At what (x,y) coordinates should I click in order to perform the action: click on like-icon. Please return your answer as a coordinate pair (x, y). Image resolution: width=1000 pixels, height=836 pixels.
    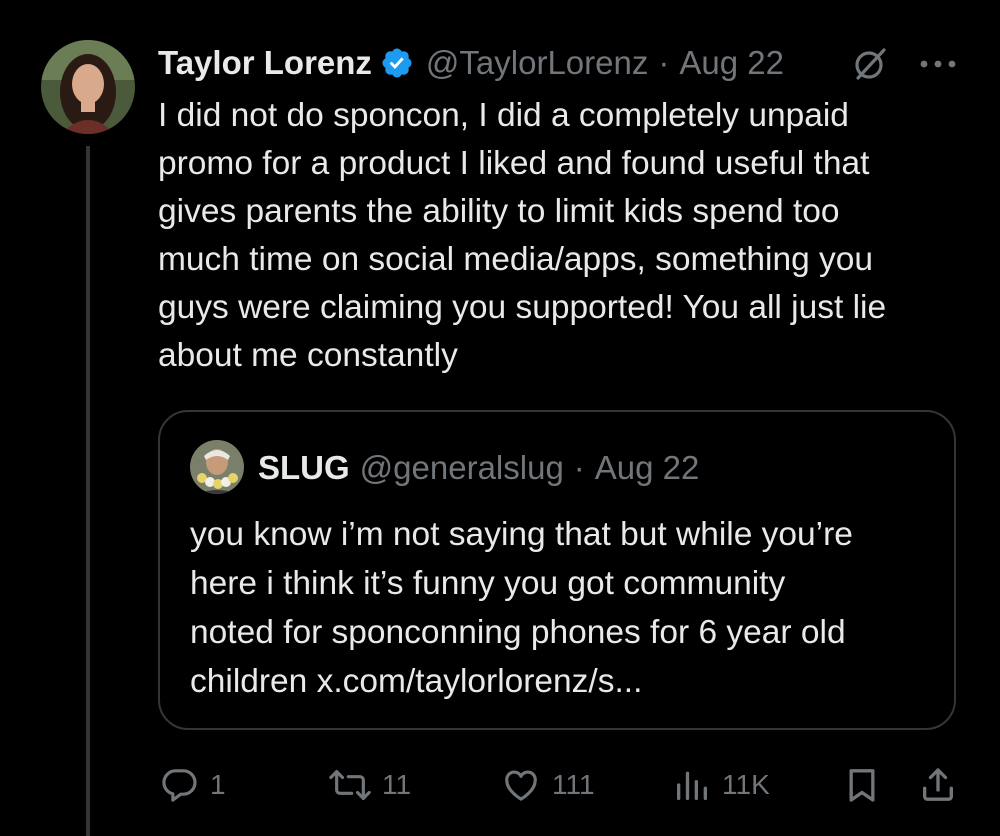
    Looking at the image, I should click on (521, 785).